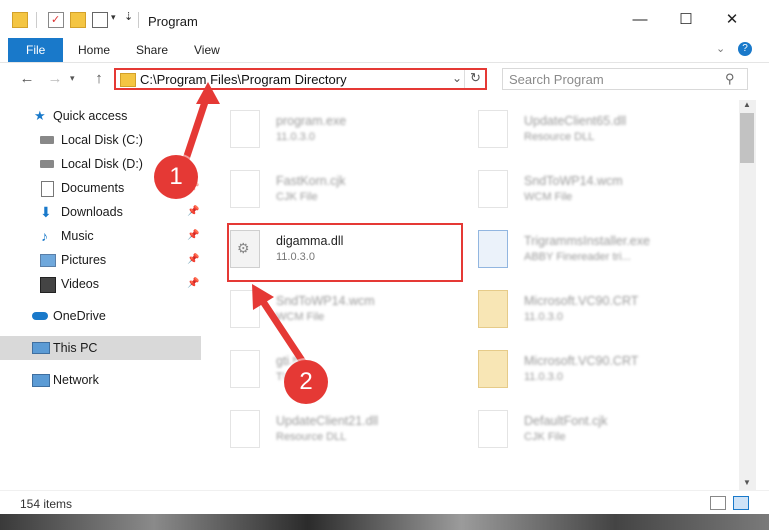 This screenshot has height=530, width=769. I want to click on arrow-1-line, so click(196, 129).